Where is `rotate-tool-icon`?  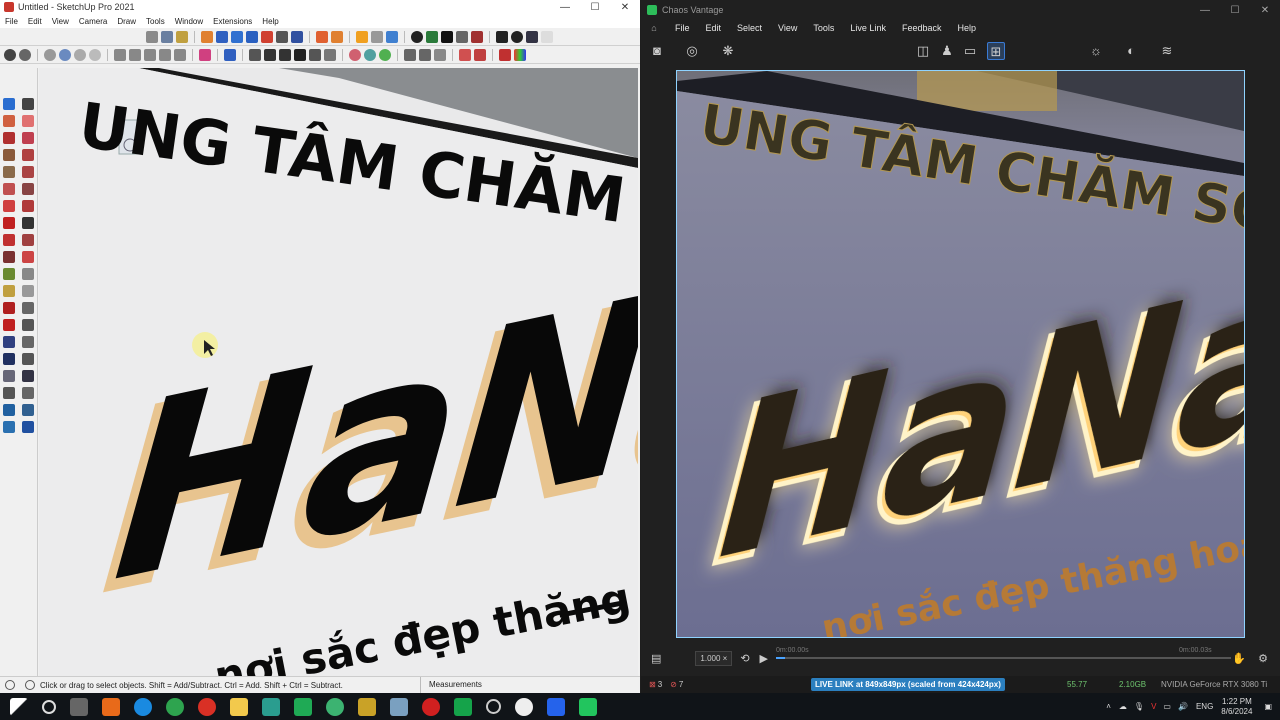
rotate-tool-icon is located at coordinates (9, 240).